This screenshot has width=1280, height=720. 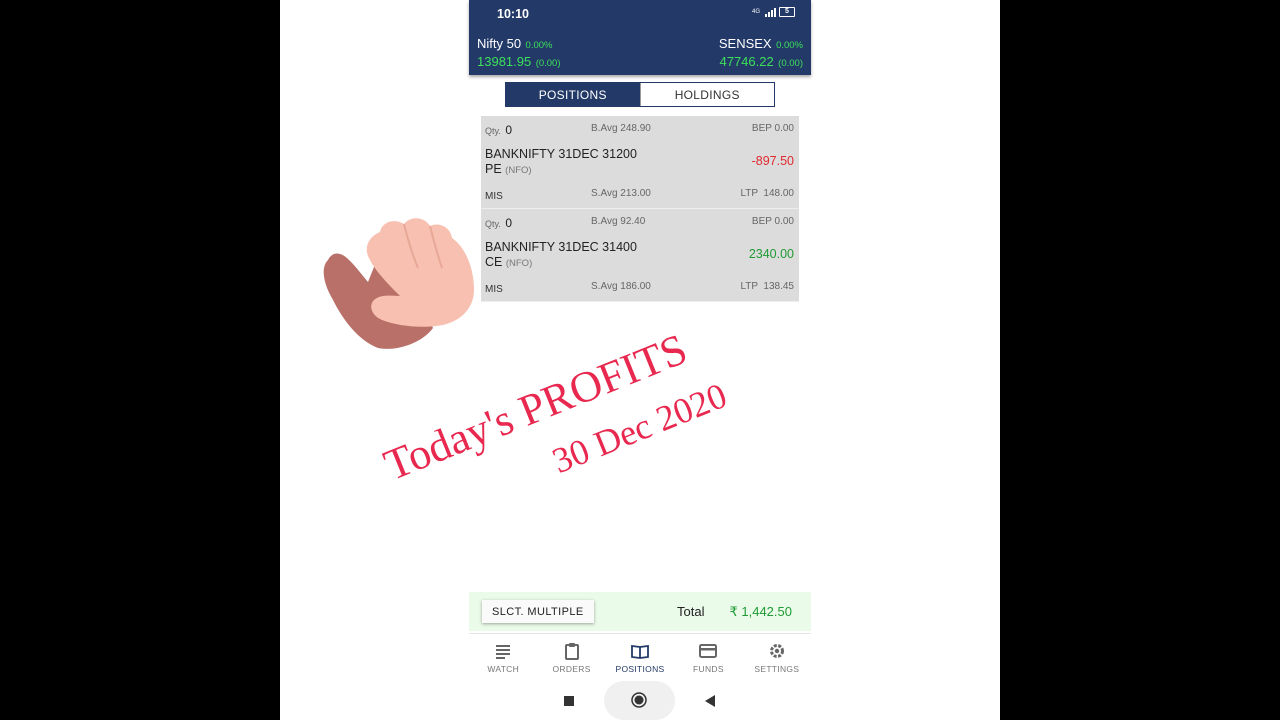 I want to click on home-icon, so click(x=639, y=700).